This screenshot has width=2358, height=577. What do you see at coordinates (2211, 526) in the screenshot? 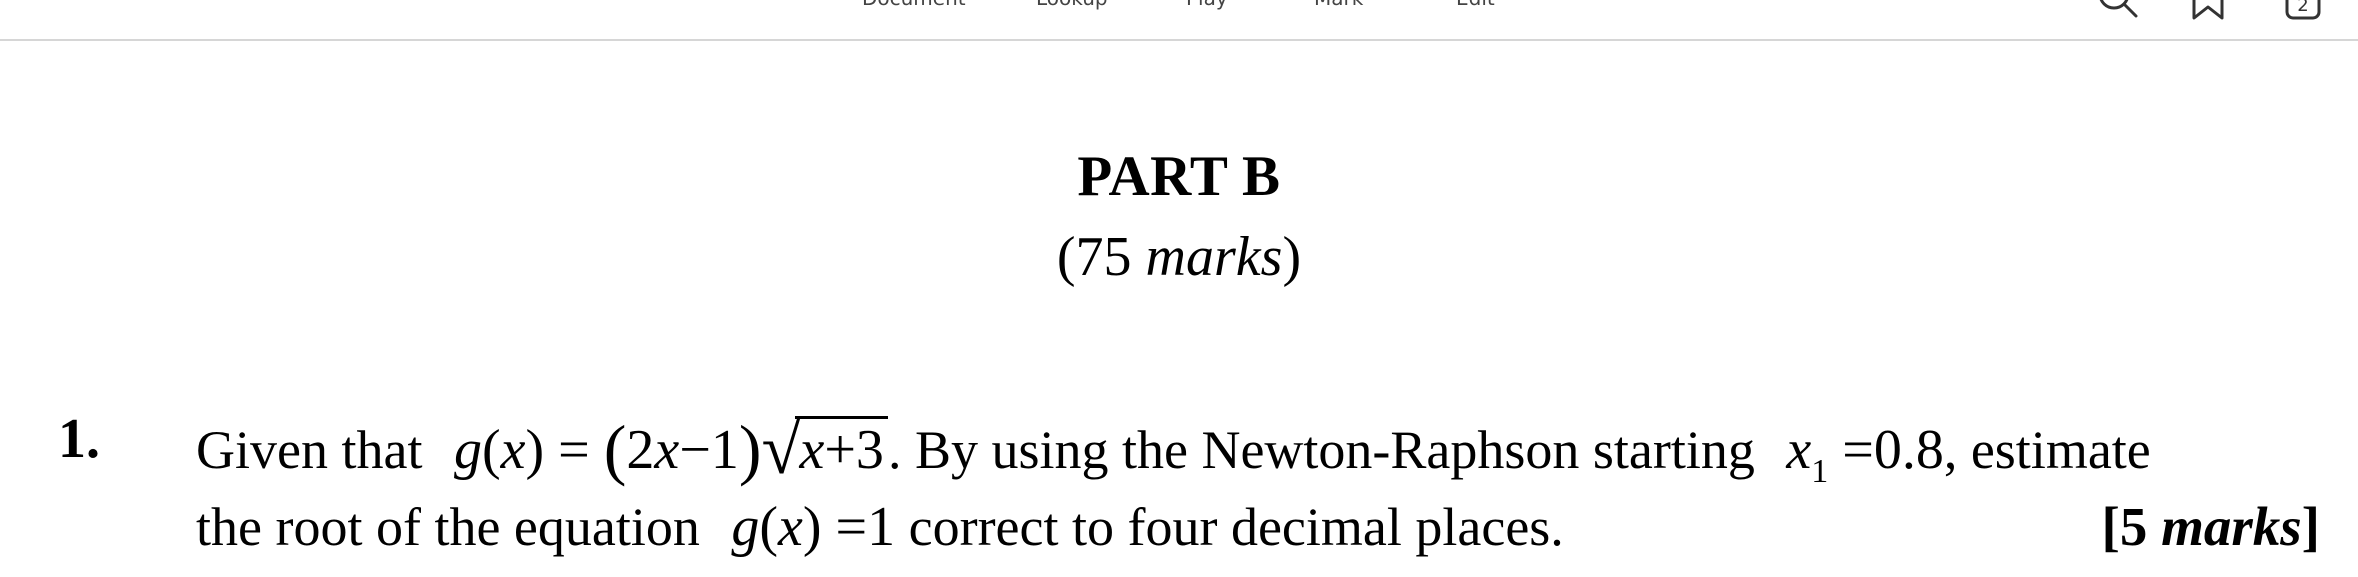
I see `question-marks: [5 marks]` at bounding box center [2211, 526].